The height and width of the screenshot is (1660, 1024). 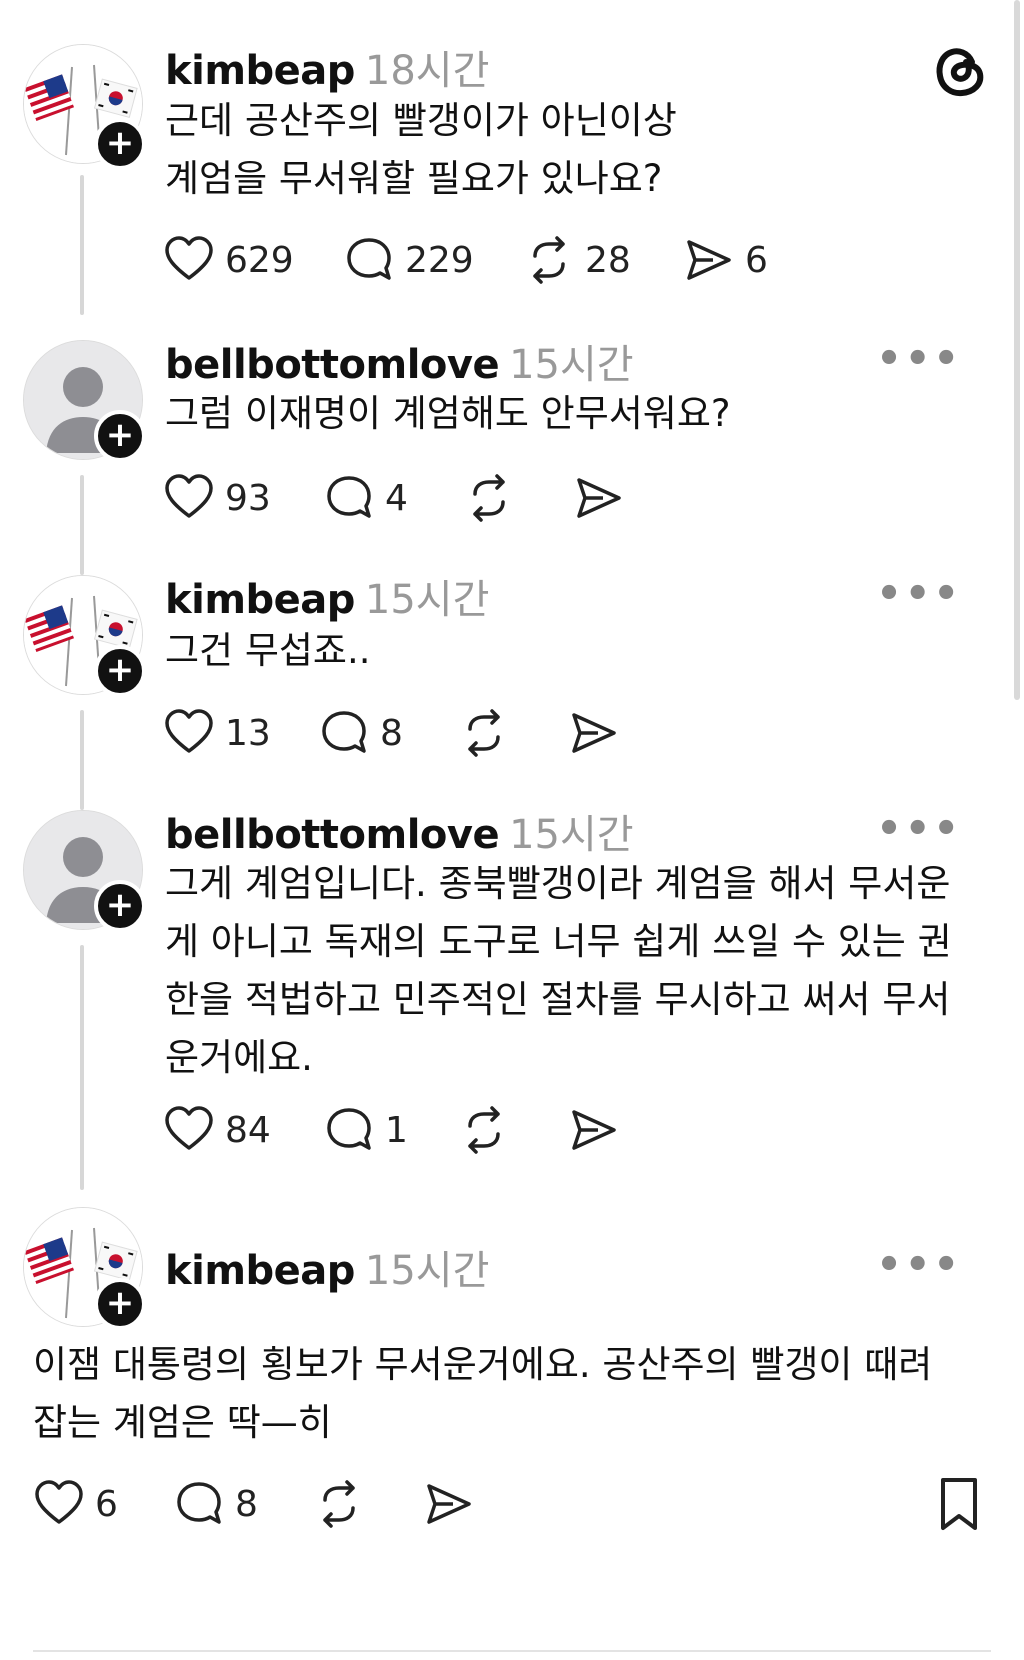 I want to click on like-count: 13, so click(x=248, y=733).